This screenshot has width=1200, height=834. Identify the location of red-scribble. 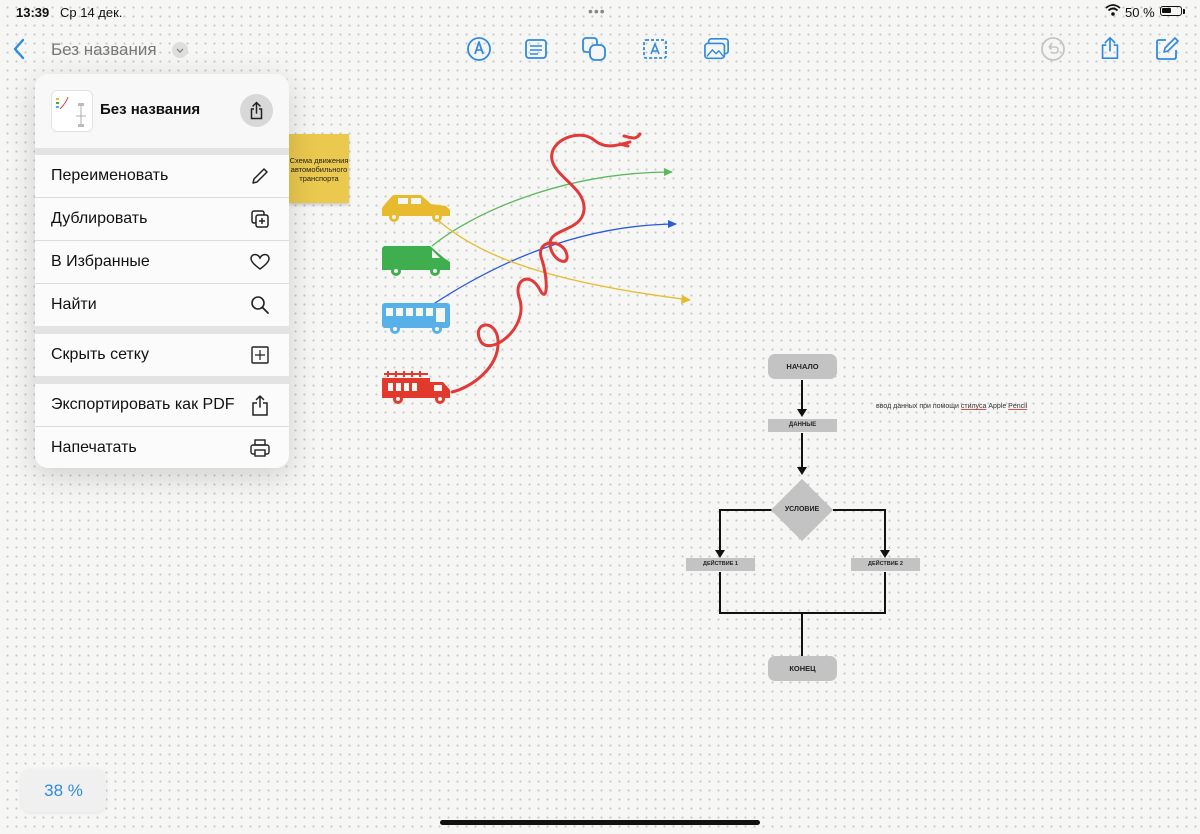
(546, 263).